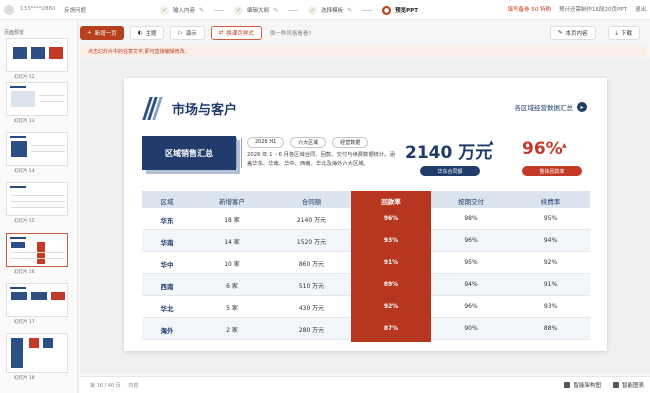 This screenshot has height=393, width=650. What do you see at coordinates (232, 263) in the screenshot?
I see `cell-new-customers: 10 家` at bounding box center [232, 263].